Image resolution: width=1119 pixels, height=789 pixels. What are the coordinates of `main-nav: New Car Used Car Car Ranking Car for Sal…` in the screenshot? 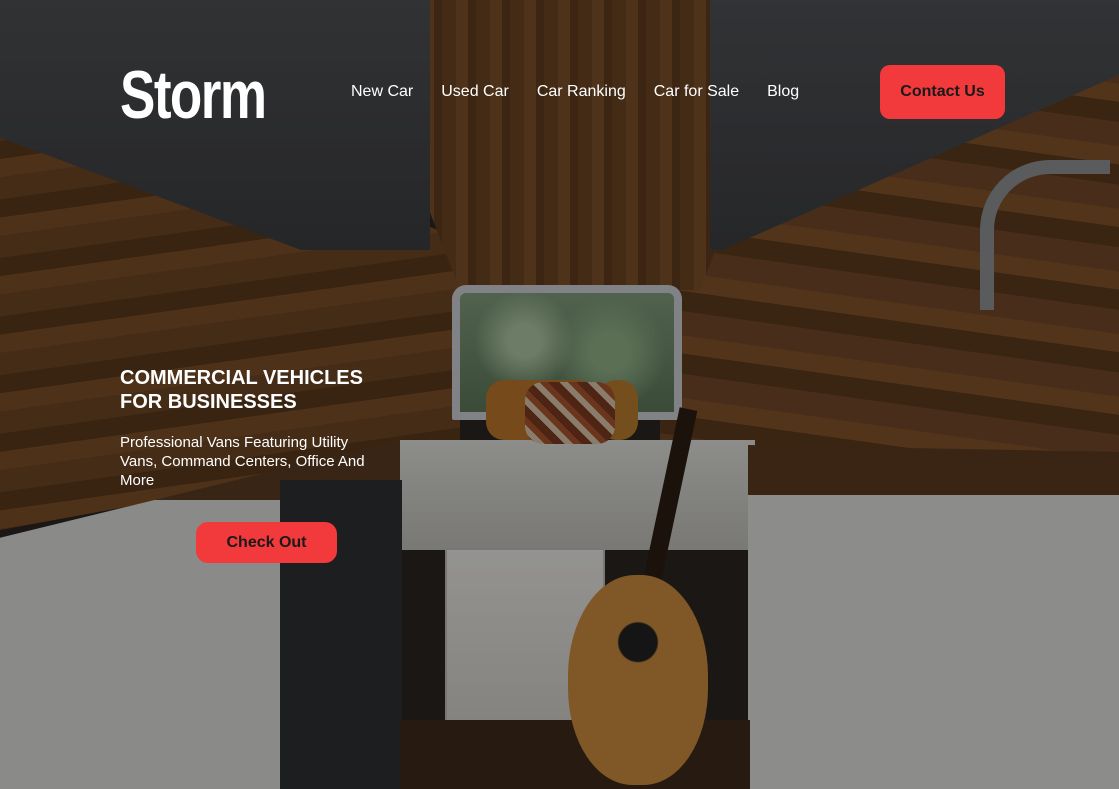 It's located at (589, 92).